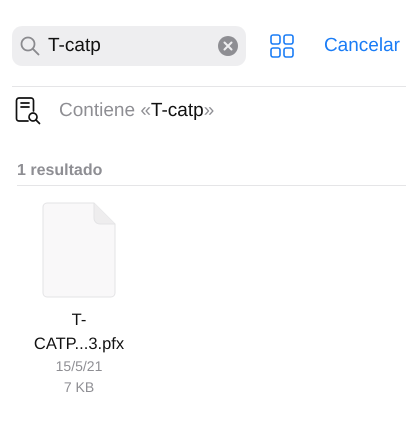 This screenshot has height=429, width=406. Describe the element at coordinates (362, 46) in the screenshot. I see `cancel-button: Cancelar` at that location.